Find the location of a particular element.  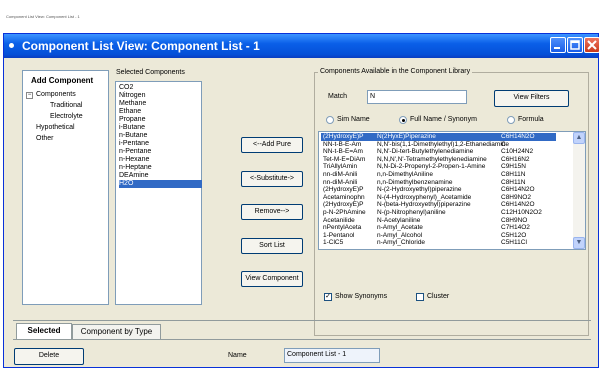

tab-baseline is located at coordinates (302, 339).